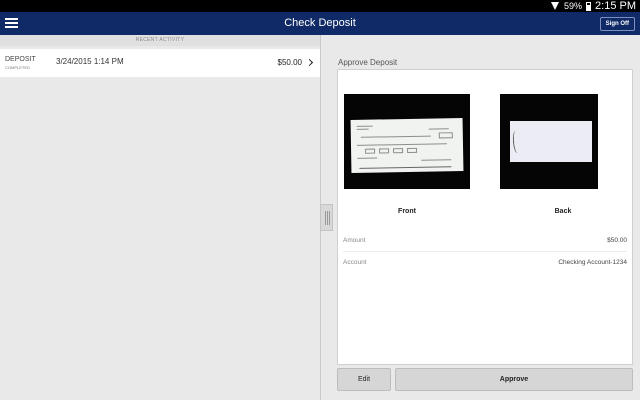 This screenshot has height=400, width=640. What do you see at coordinates (11, 23) in the screenshot?
I see `menu-icon` at bounding box center [11, 23].